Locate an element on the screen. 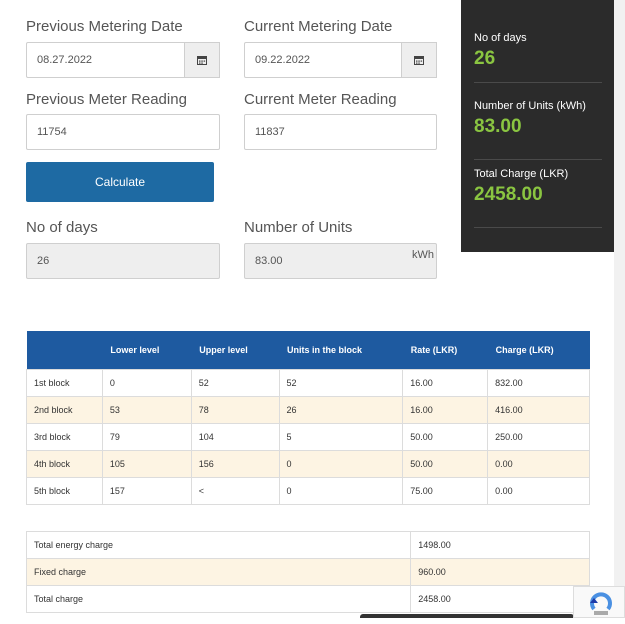 The height and width of the screenshot is (624, 625). calculate-button: Calculate is located at coordinates (120, 182).